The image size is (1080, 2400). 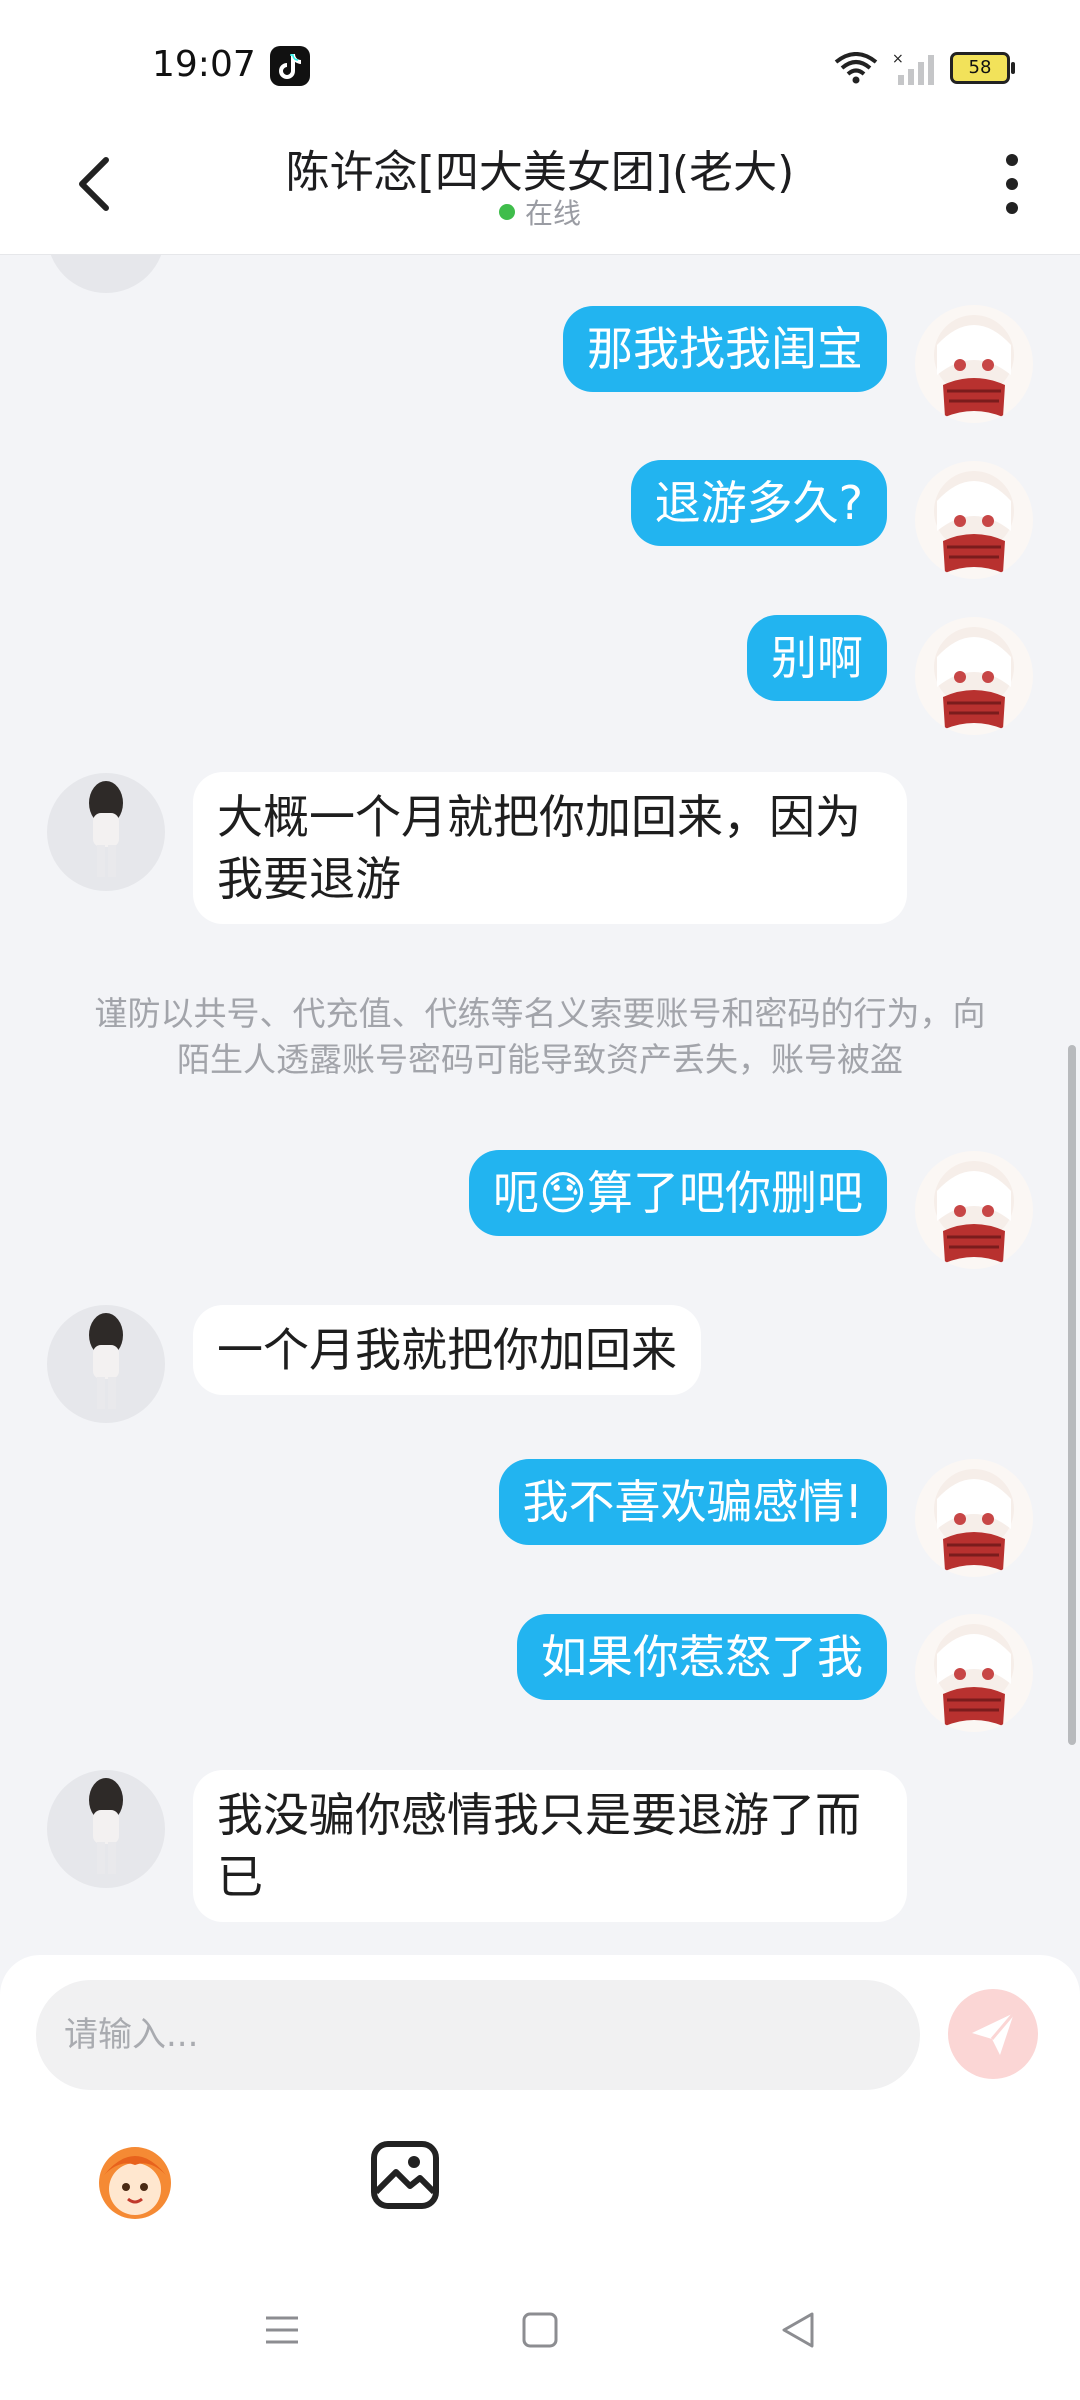 I want to click on system-navigation-bar, so click(x=540, y=2335).